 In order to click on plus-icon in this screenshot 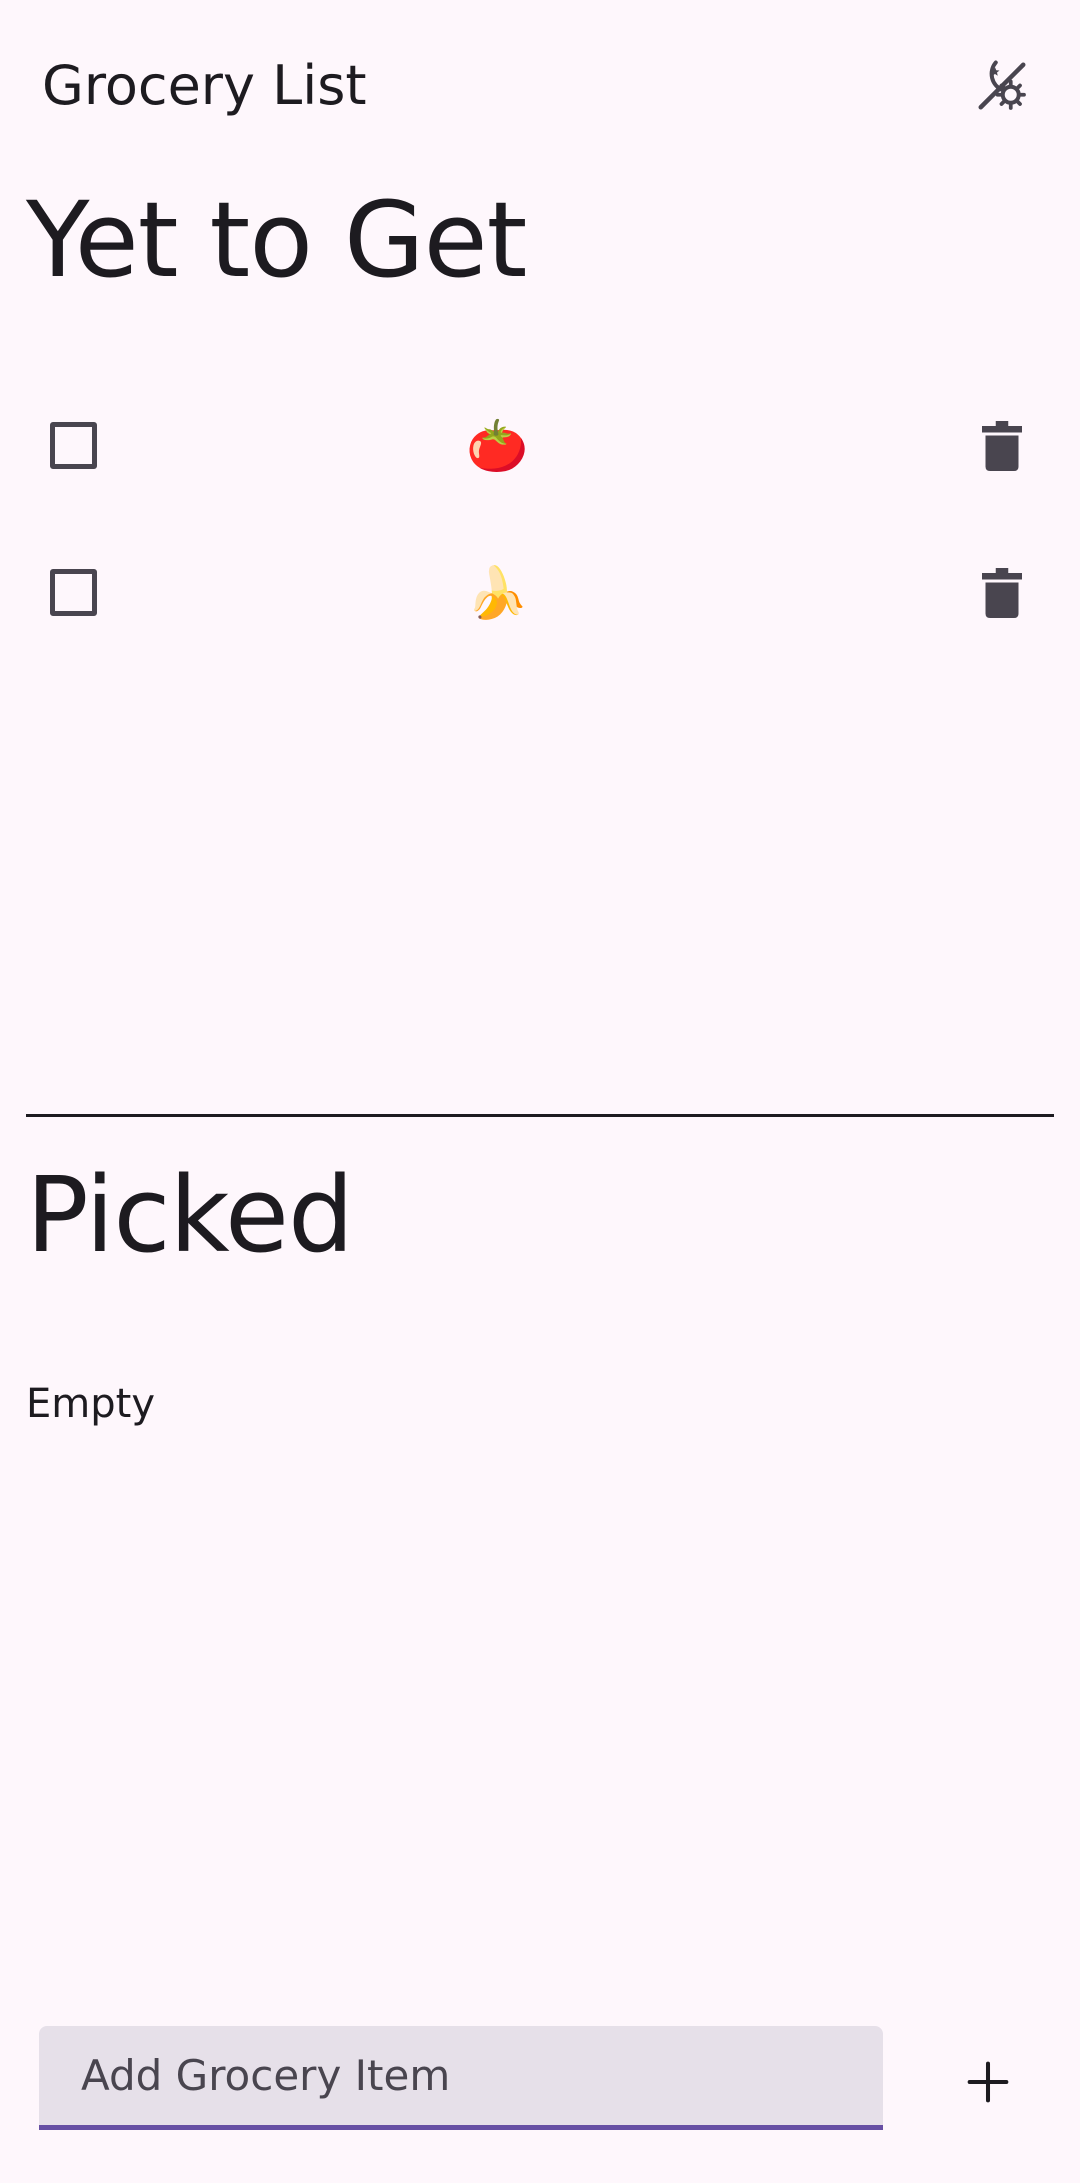, I will do `click(988, 2082)`.